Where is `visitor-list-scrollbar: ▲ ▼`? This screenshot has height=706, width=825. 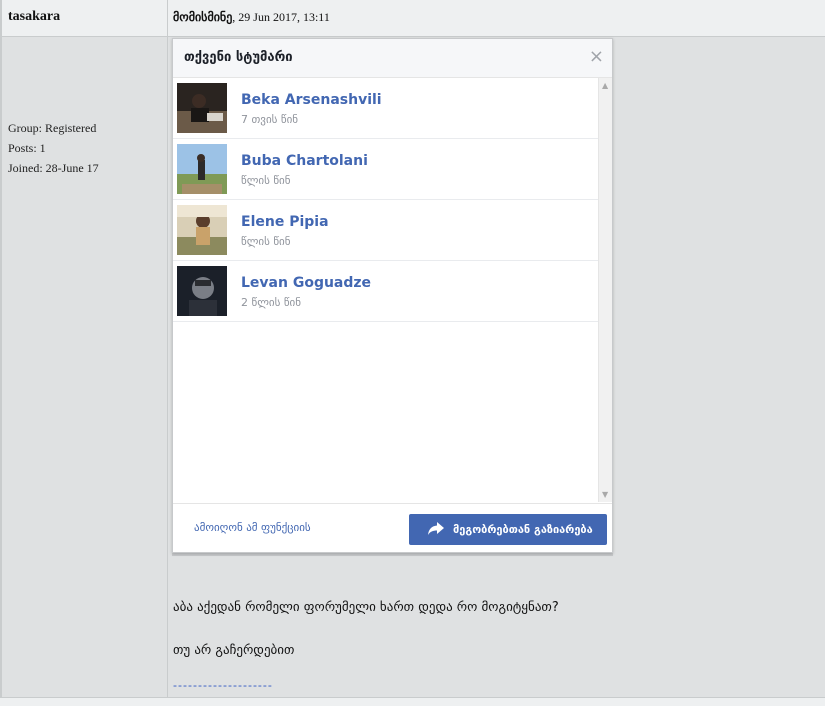
visitor-list-scrollbar: ▲ ▼ is located at coordinates (605, 290).